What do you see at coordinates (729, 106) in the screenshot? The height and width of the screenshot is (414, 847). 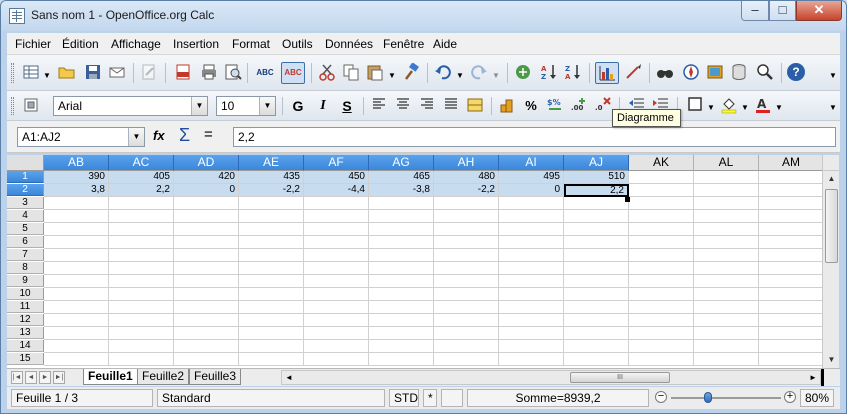 I see `background-color-icon` at bounding box center [729, 106].